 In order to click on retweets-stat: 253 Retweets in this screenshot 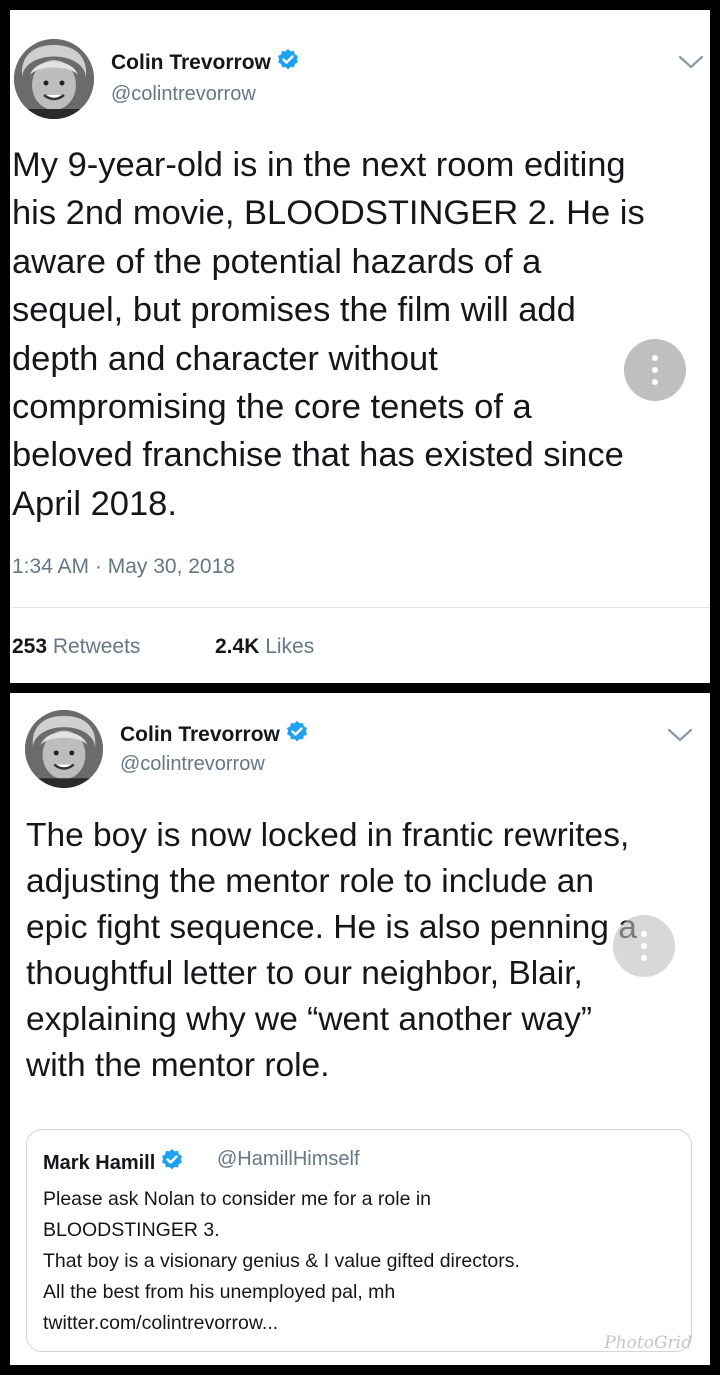, I will do `click(76, 647)`.